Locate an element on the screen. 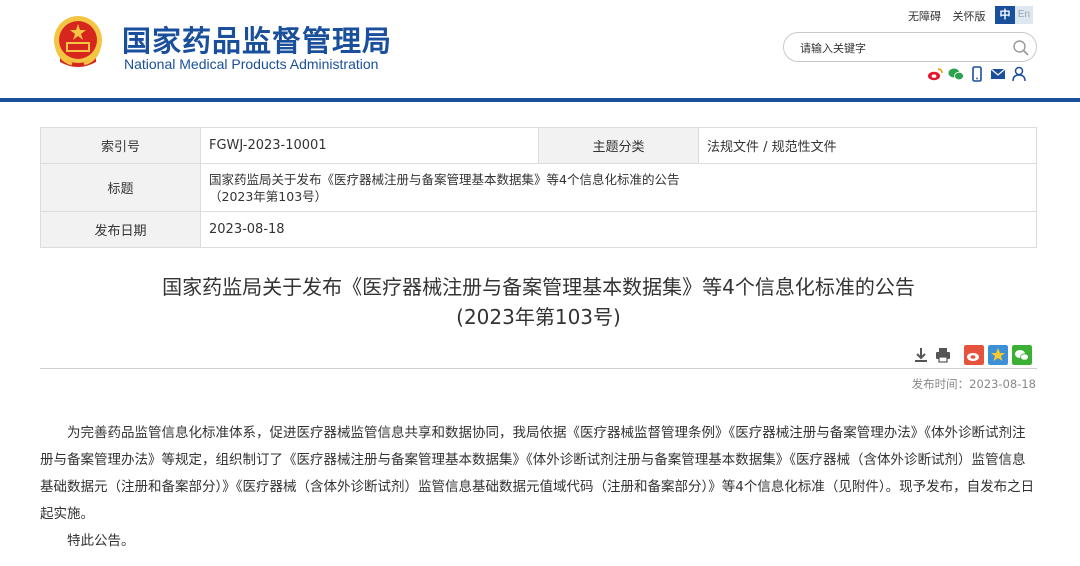  share-weibo-icon is located at coordinates (974, 355).